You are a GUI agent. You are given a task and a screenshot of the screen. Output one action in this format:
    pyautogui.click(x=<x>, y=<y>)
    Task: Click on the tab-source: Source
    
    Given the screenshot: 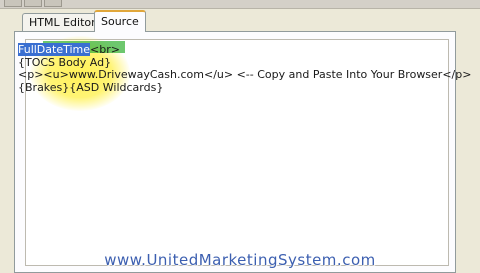 What is the action you would take?
    pyautogui.click(x=120, y=21)
    